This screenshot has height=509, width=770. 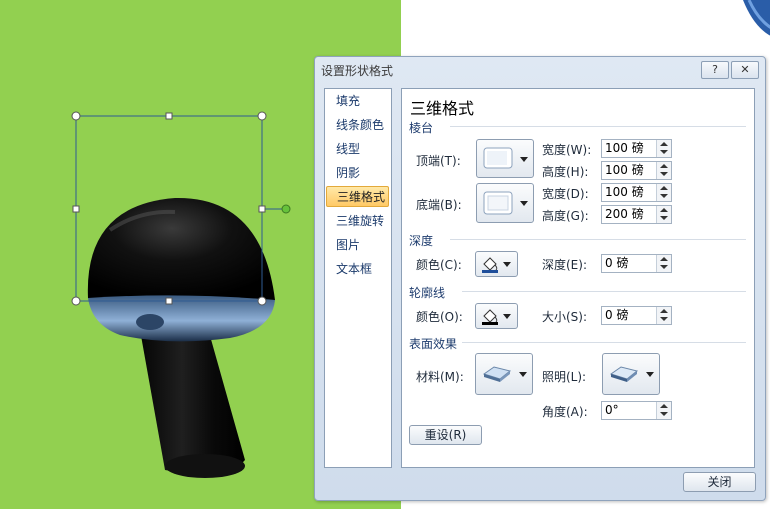 What do you see at coordinates (357, 221) in the screenshot?
I see `nav-item-3d-rotation: 三维旋转` at bounding box center [357, 221].